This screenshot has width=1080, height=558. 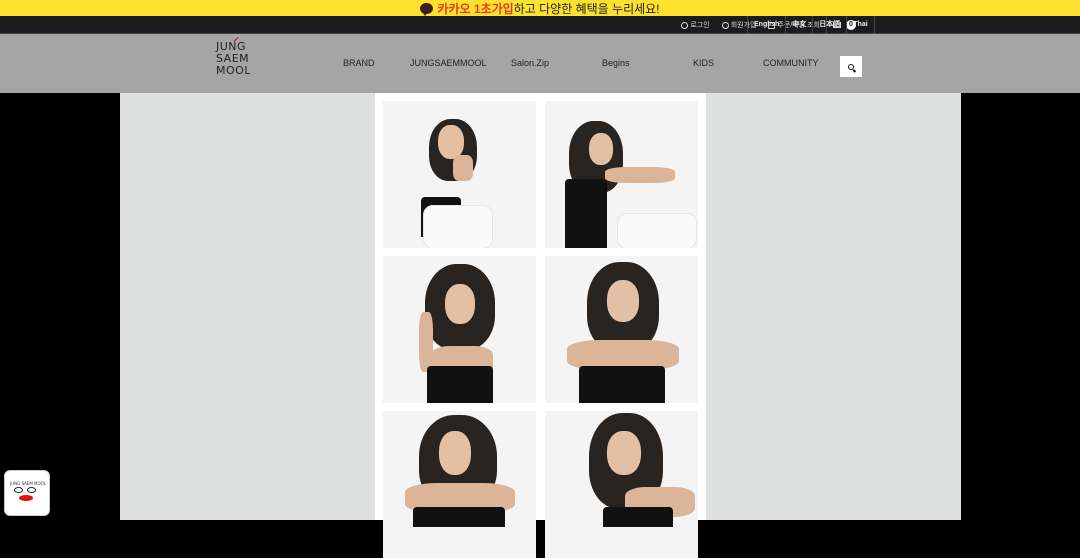 What do you see at coordinates (798, 25) in the screenshot?
I see `lang-chinese: 中文` at bounding box center [798, 25].